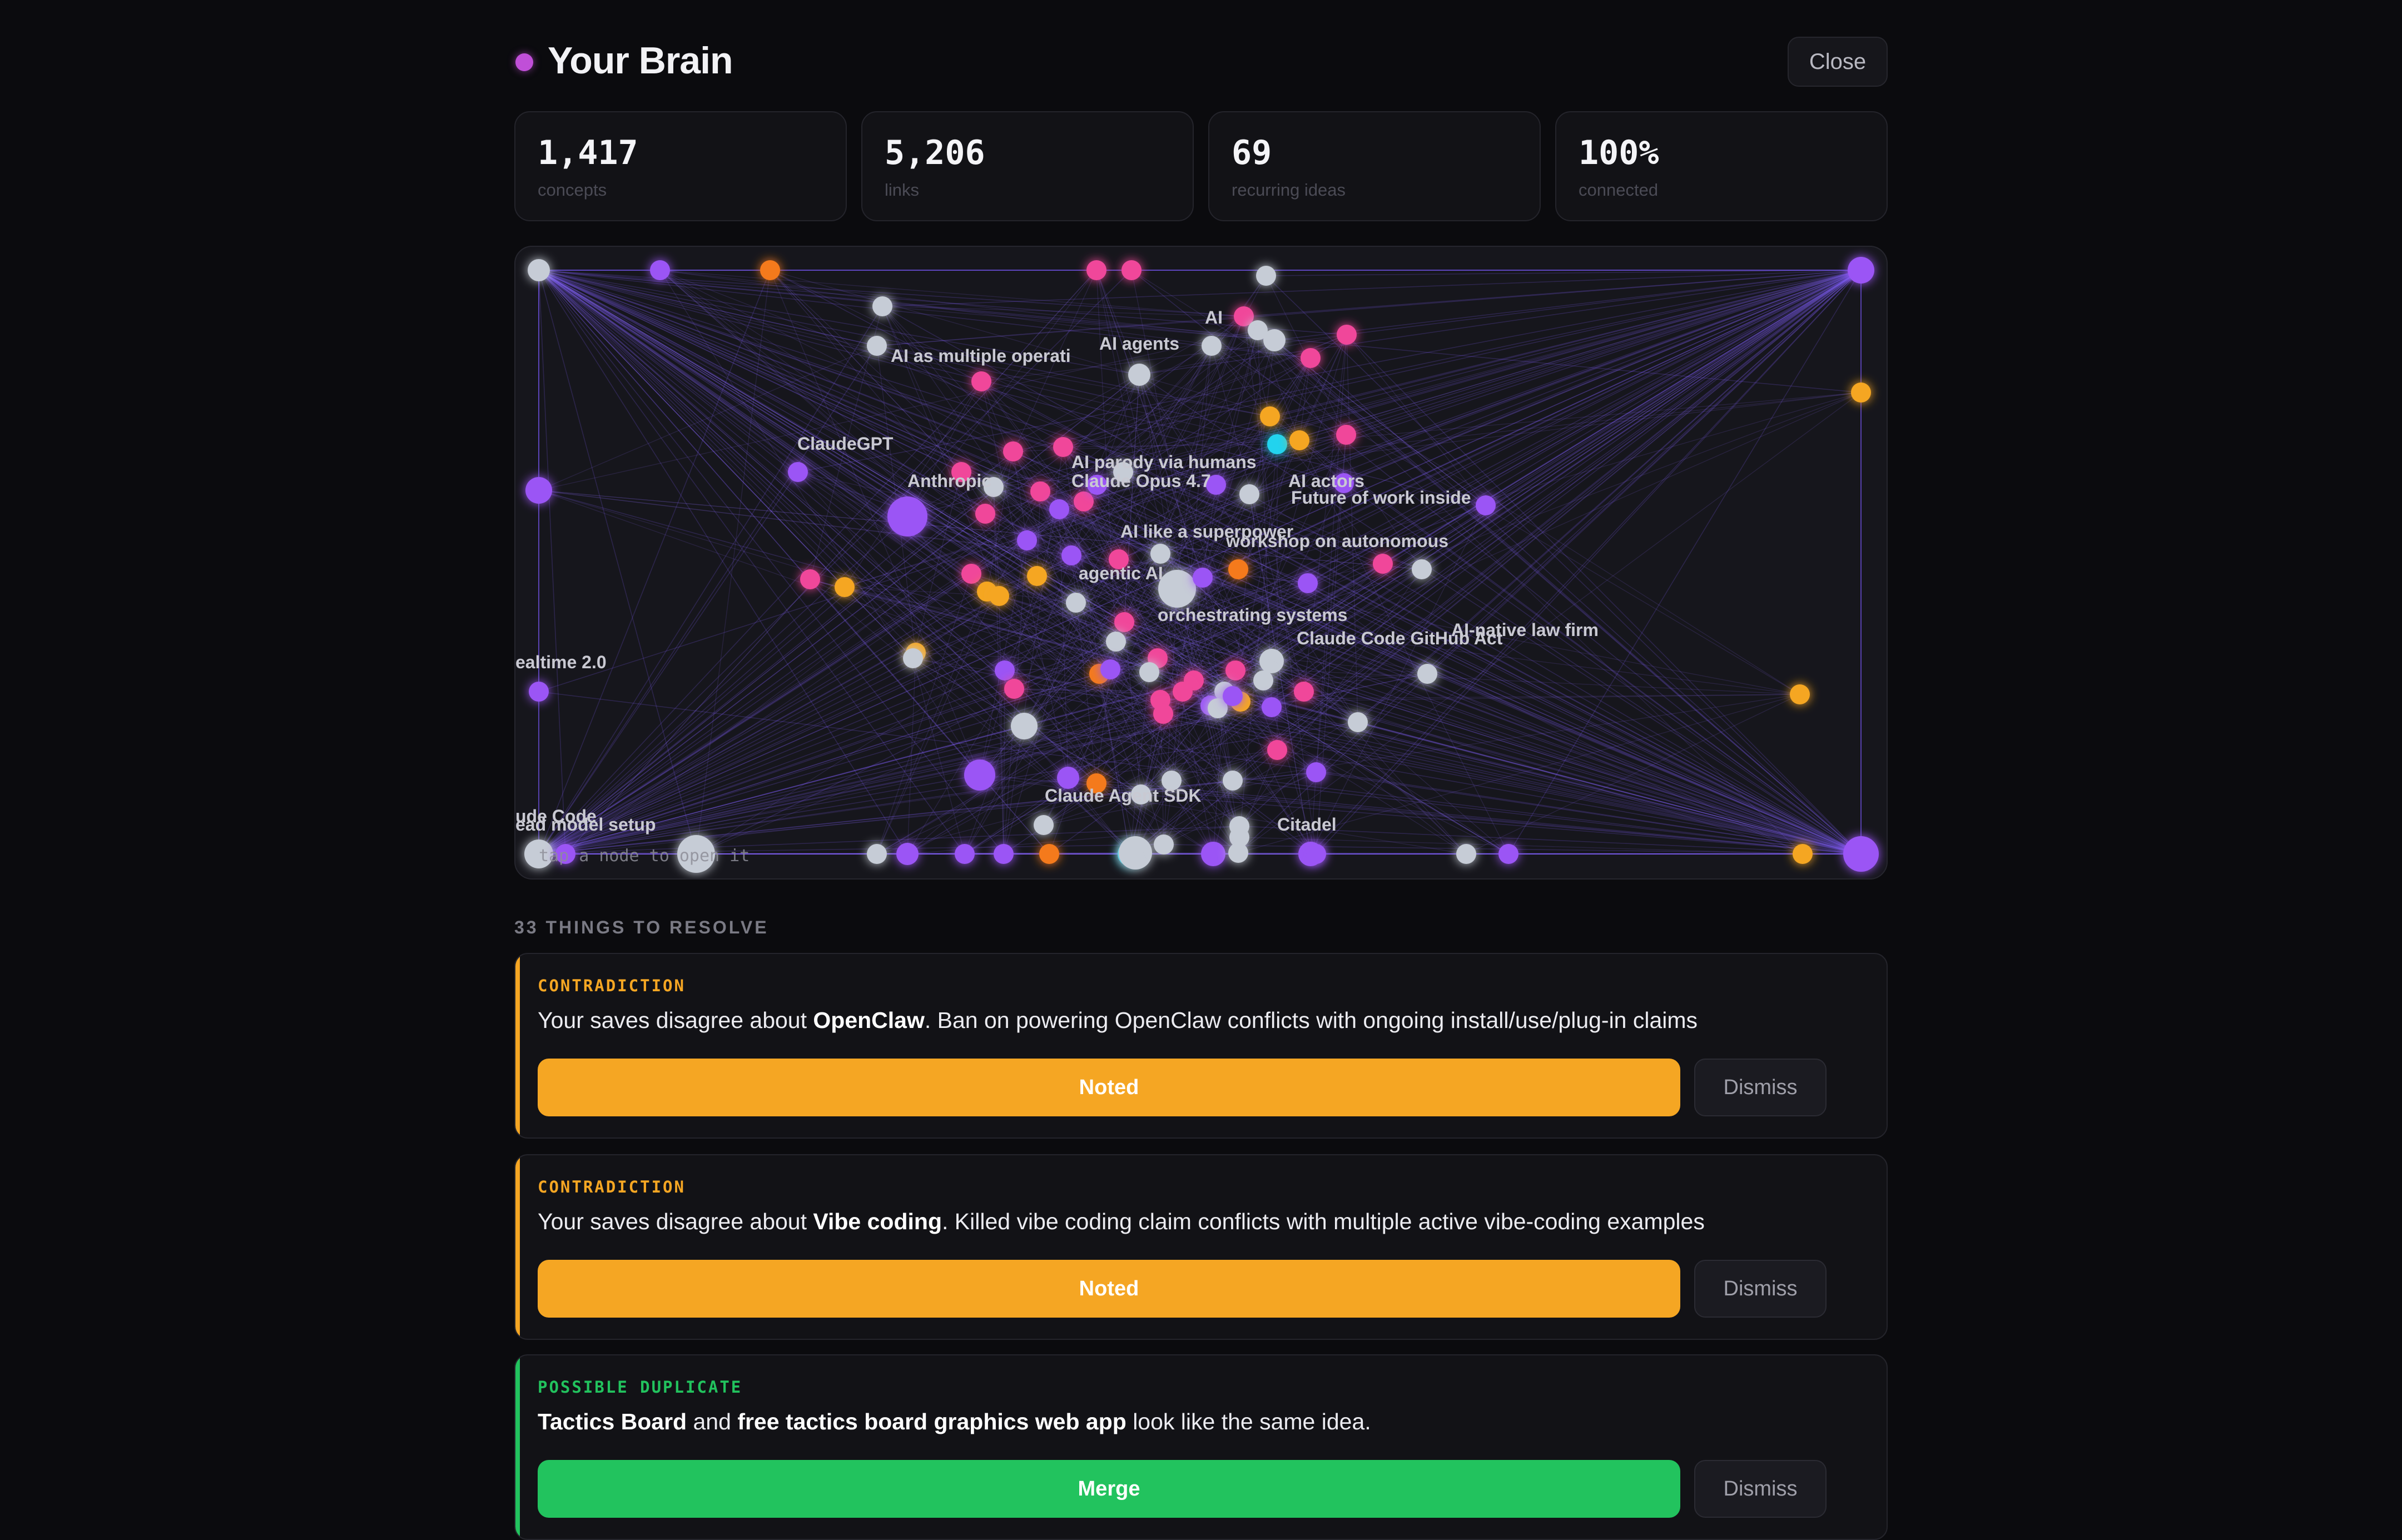  I want to click on close-button: Close, so click(1838, 62).